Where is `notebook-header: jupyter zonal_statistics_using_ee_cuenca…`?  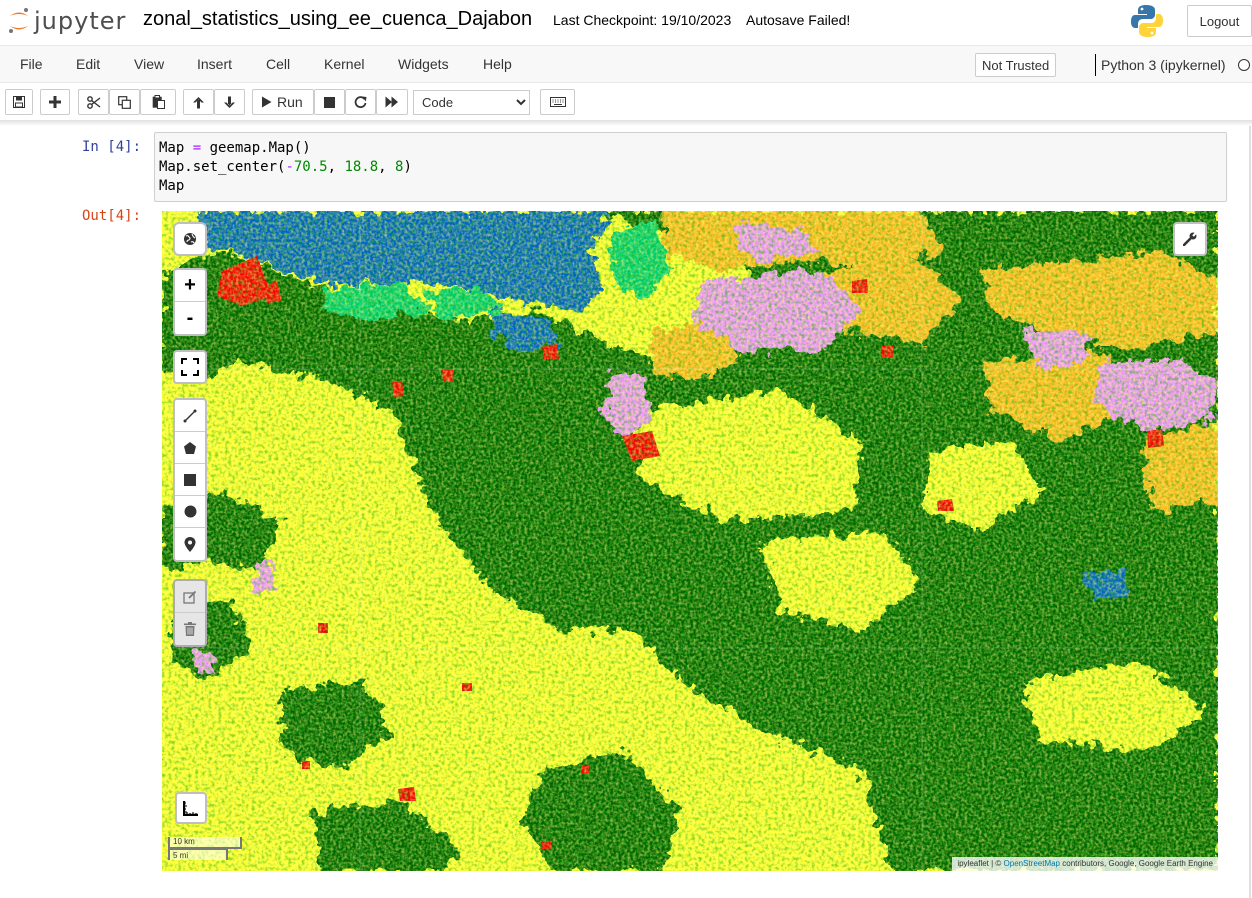 notebook-header: jupyter zonal_statistics_using_ee_cuenca… is located at coordinates (626, 21).